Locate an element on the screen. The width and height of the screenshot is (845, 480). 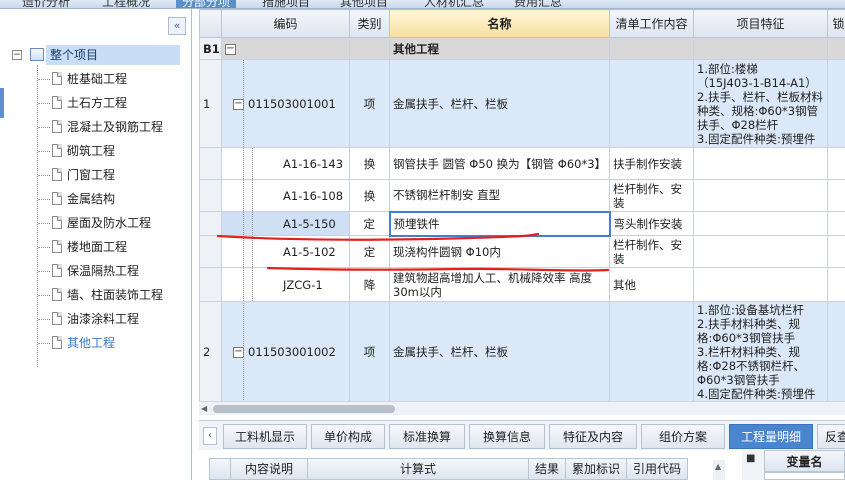
scroll-left-icon: ◀ is located at coordinates (206, 409).